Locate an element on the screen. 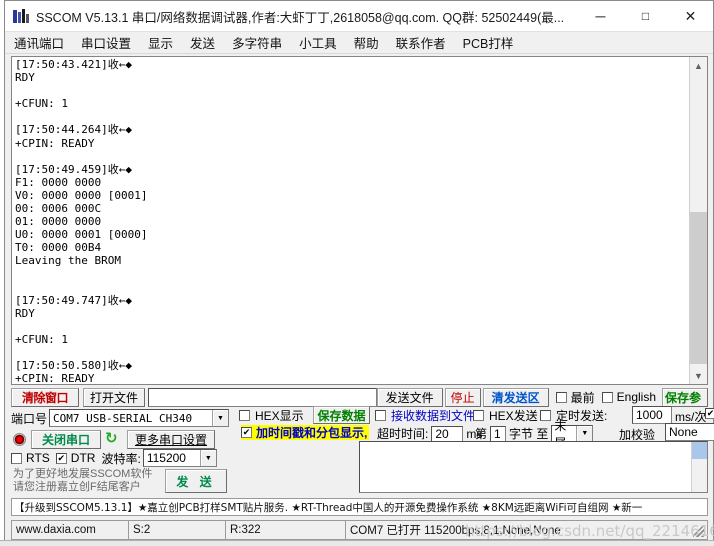  menu-item-contact: 联系作者 is located at coordinates (421, 42).